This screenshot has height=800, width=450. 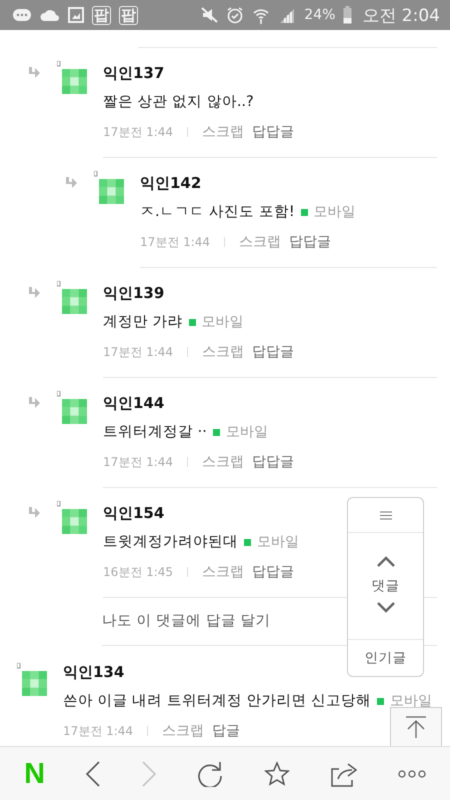 What do you see at coordinates (93, 672) in the screenshot?
I see `username: 익인134` at bounding box center [93, 672].